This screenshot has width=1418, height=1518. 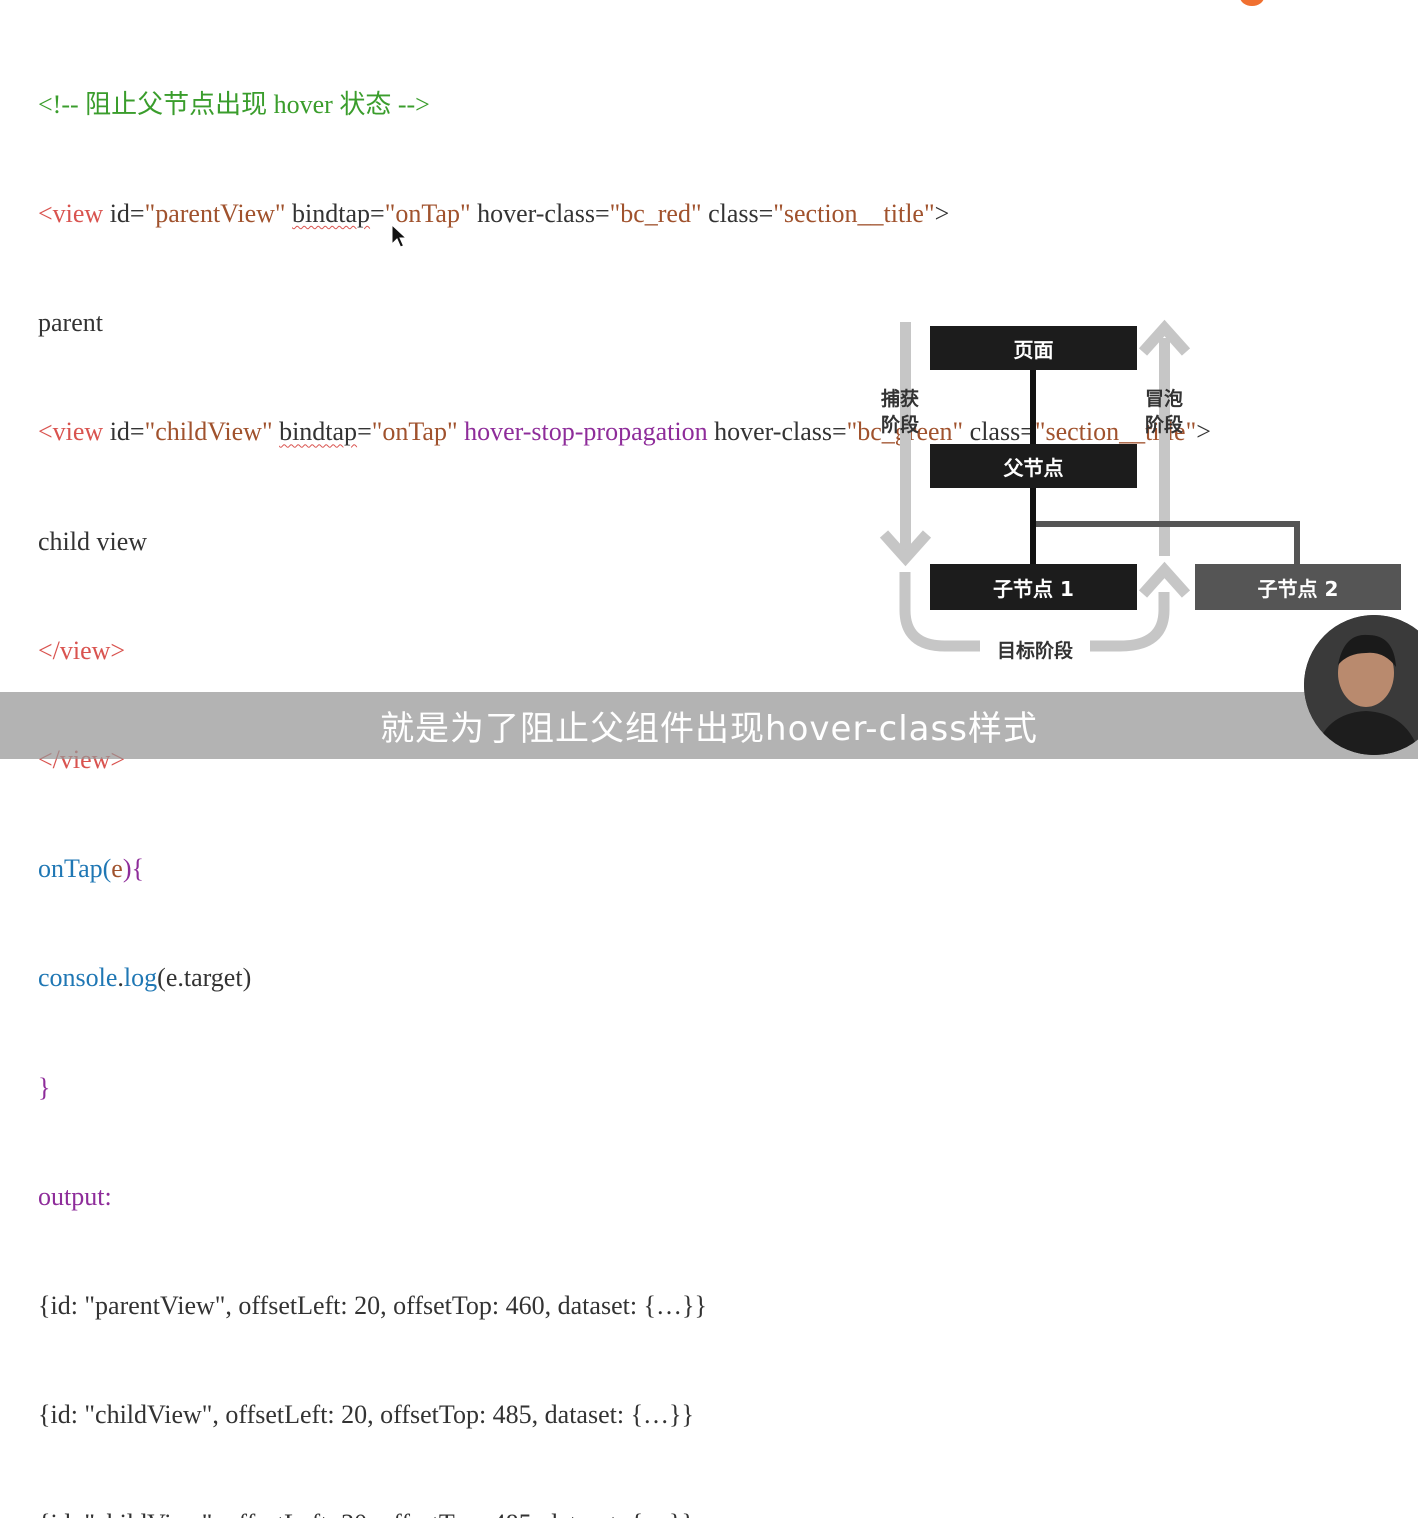 What do you see at coordinates (655, 214) in the screenshot?
I see `val-hover-class: "bc_red"` at bounding box center [655, 214].